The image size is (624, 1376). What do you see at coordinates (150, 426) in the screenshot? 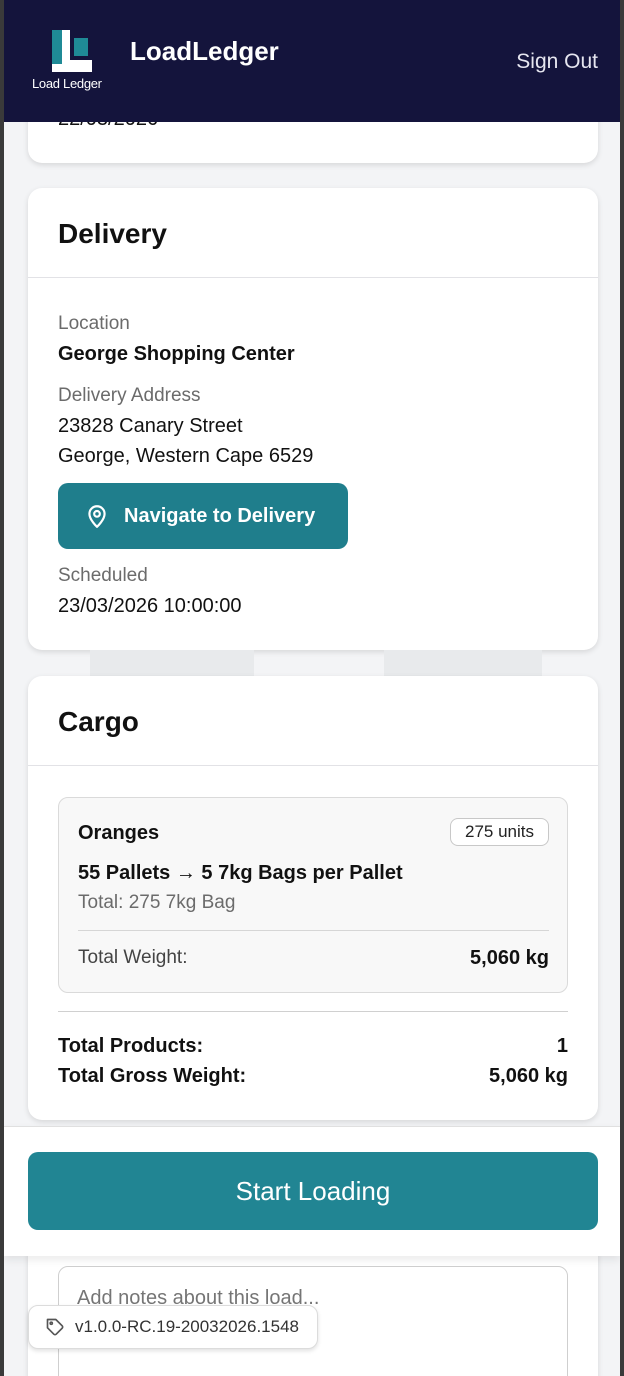
I see `delivery-address-line1: 23828 Canary Street` at bounding box center [150, 426].